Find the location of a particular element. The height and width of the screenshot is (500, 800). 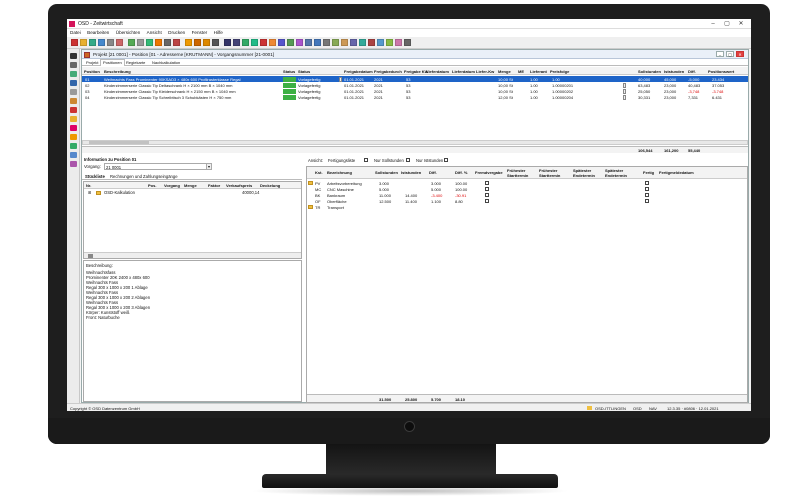

col-menge: Menge is located at coordinates (504, 71).